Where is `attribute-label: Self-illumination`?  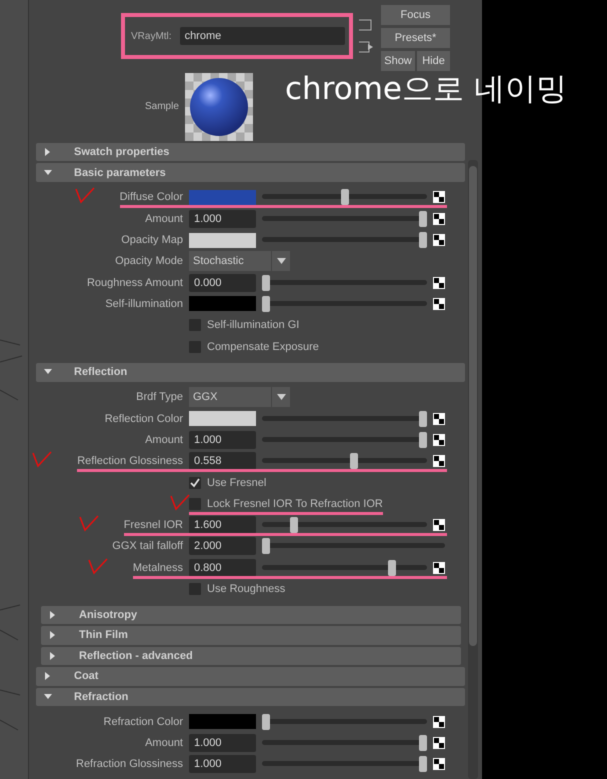
attribute-label: Self-illumination is located at coordinates (144, 304).